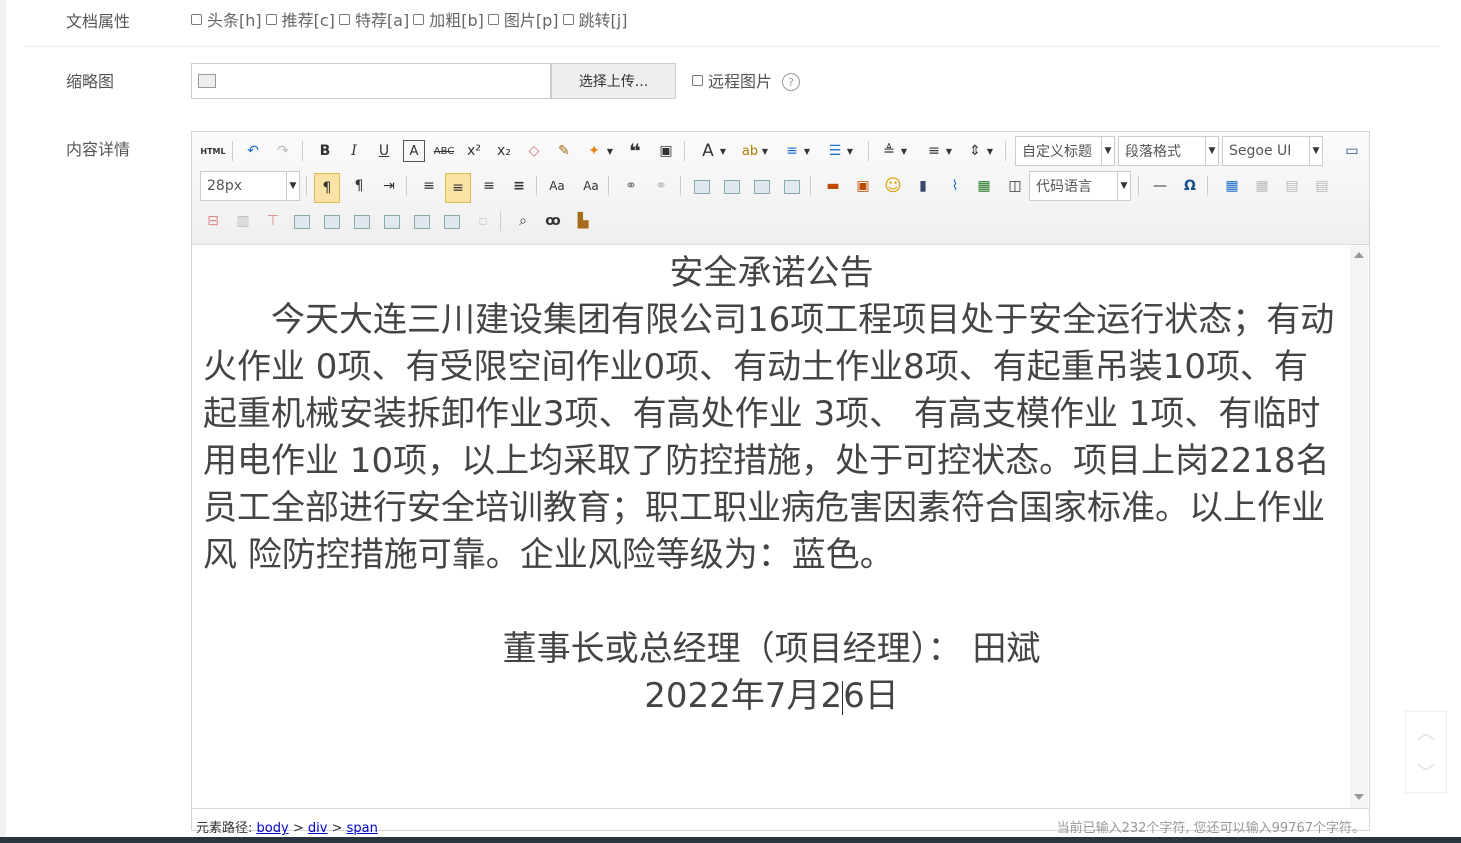 This screenshot has height=843, width=1461. I want to click on ltr-direction-icon: ¶, so click(327, 188).